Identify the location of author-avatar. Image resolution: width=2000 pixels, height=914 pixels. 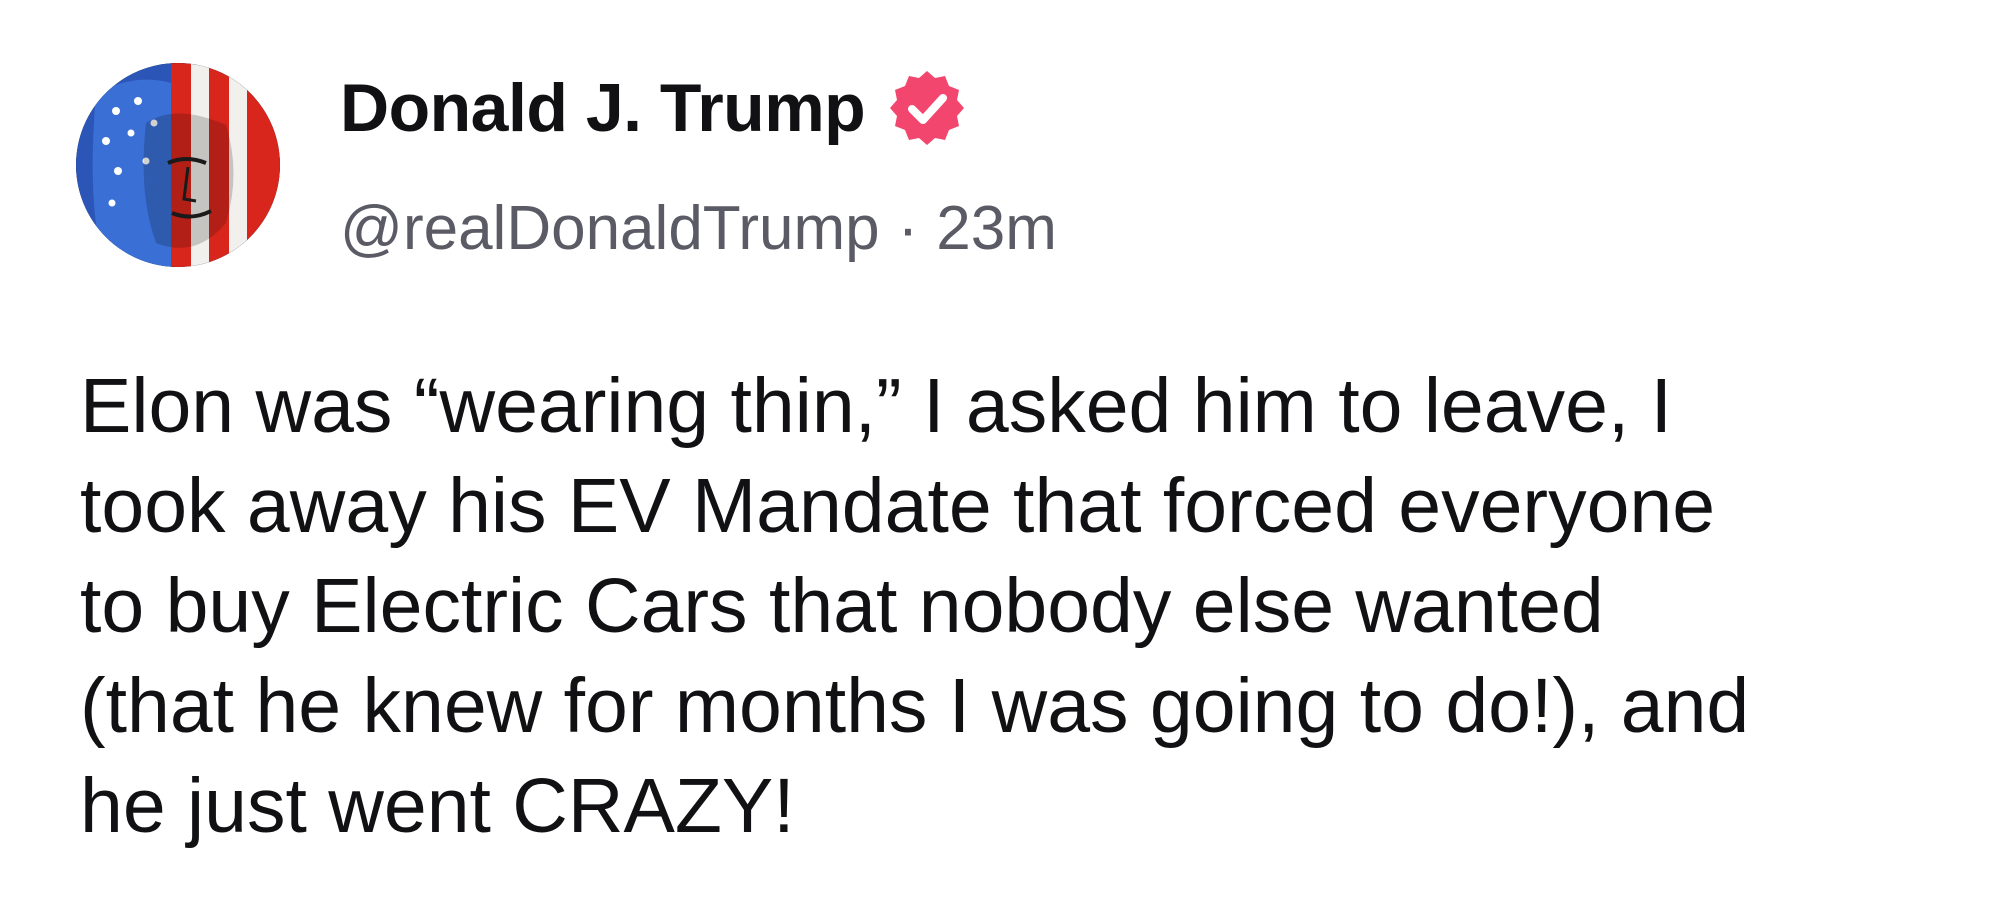
(178, 165).